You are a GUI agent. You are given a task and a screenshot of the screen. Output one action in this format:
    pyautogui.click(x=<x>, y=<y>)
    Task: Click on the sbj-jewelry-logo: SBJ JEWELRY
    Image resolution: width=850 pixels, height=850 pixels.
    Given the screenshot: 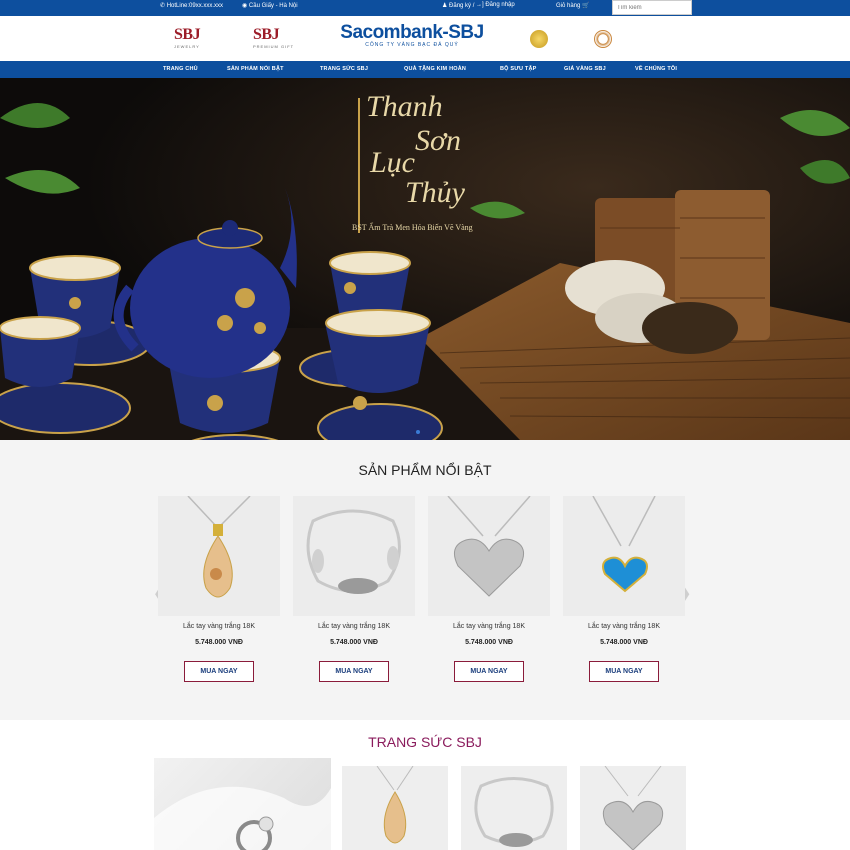 What is the action you would take?
    pyautogui.click(x=187, y=37)
    